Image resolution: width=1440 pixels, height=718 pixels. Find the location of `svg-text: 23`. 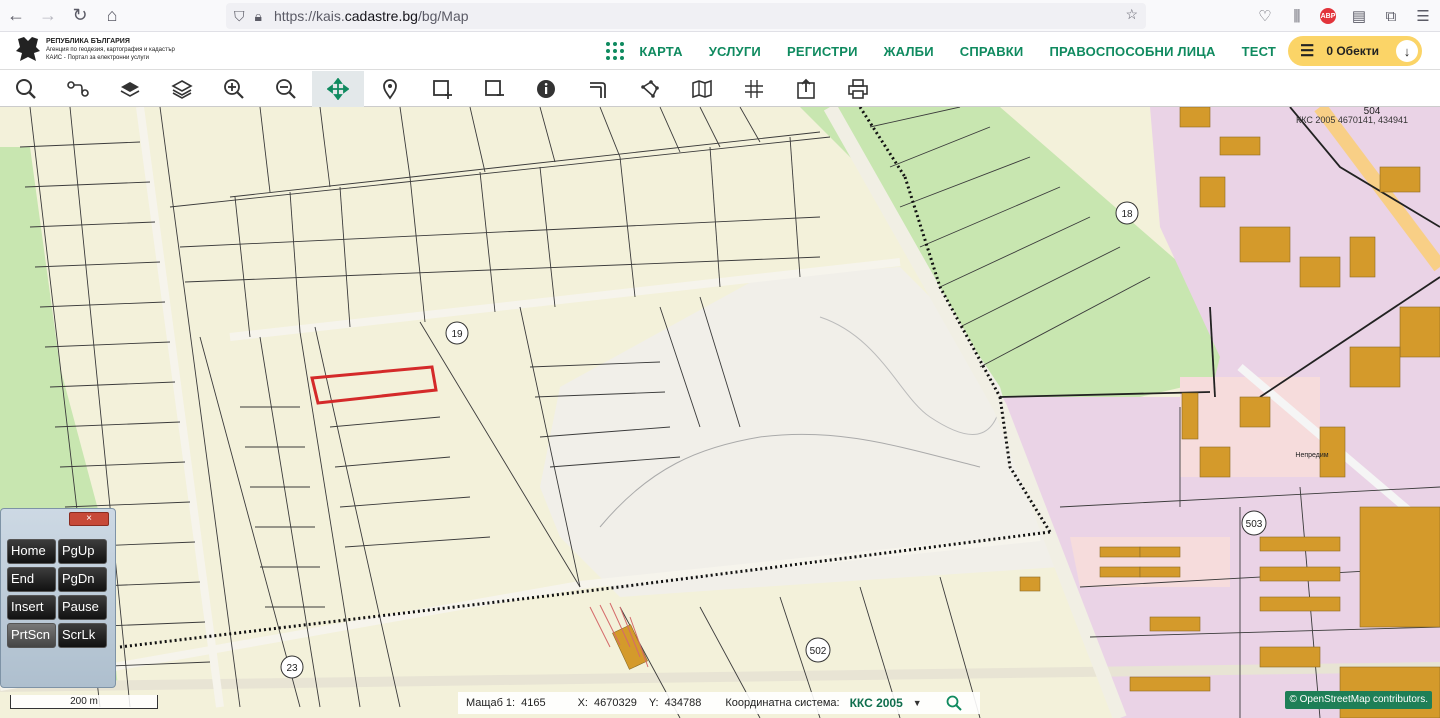

svg-text: 23 is located at coordinates (292, 668).